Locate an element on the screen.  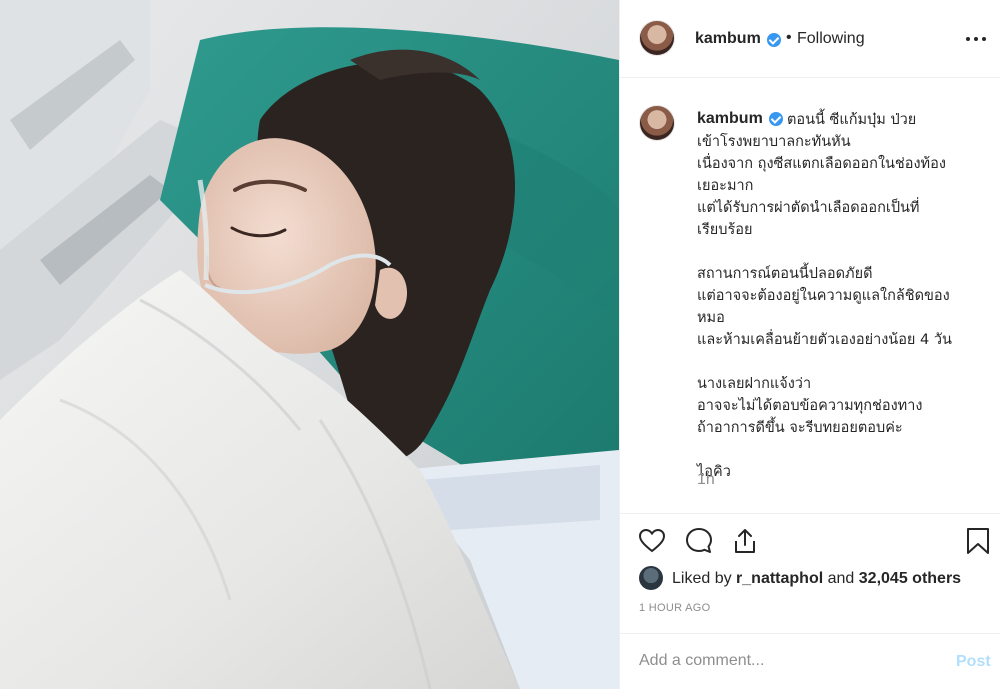
action-bar is located at coordinates (810, 539).